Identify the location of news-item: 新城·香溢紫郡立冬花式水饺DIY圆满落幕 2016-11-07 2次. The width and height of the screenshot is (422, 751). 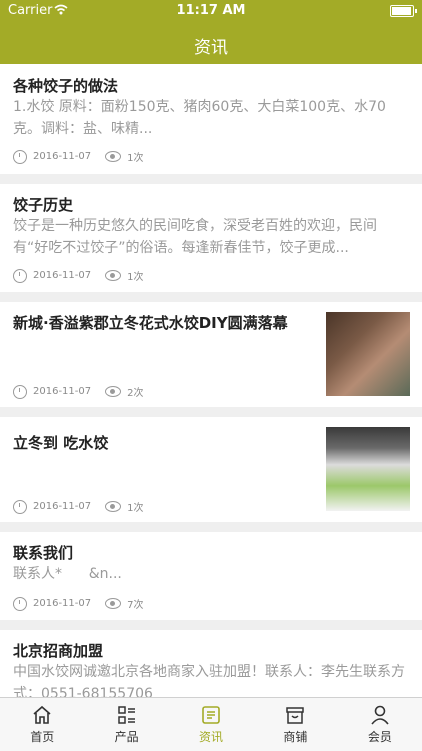
(211, 354).